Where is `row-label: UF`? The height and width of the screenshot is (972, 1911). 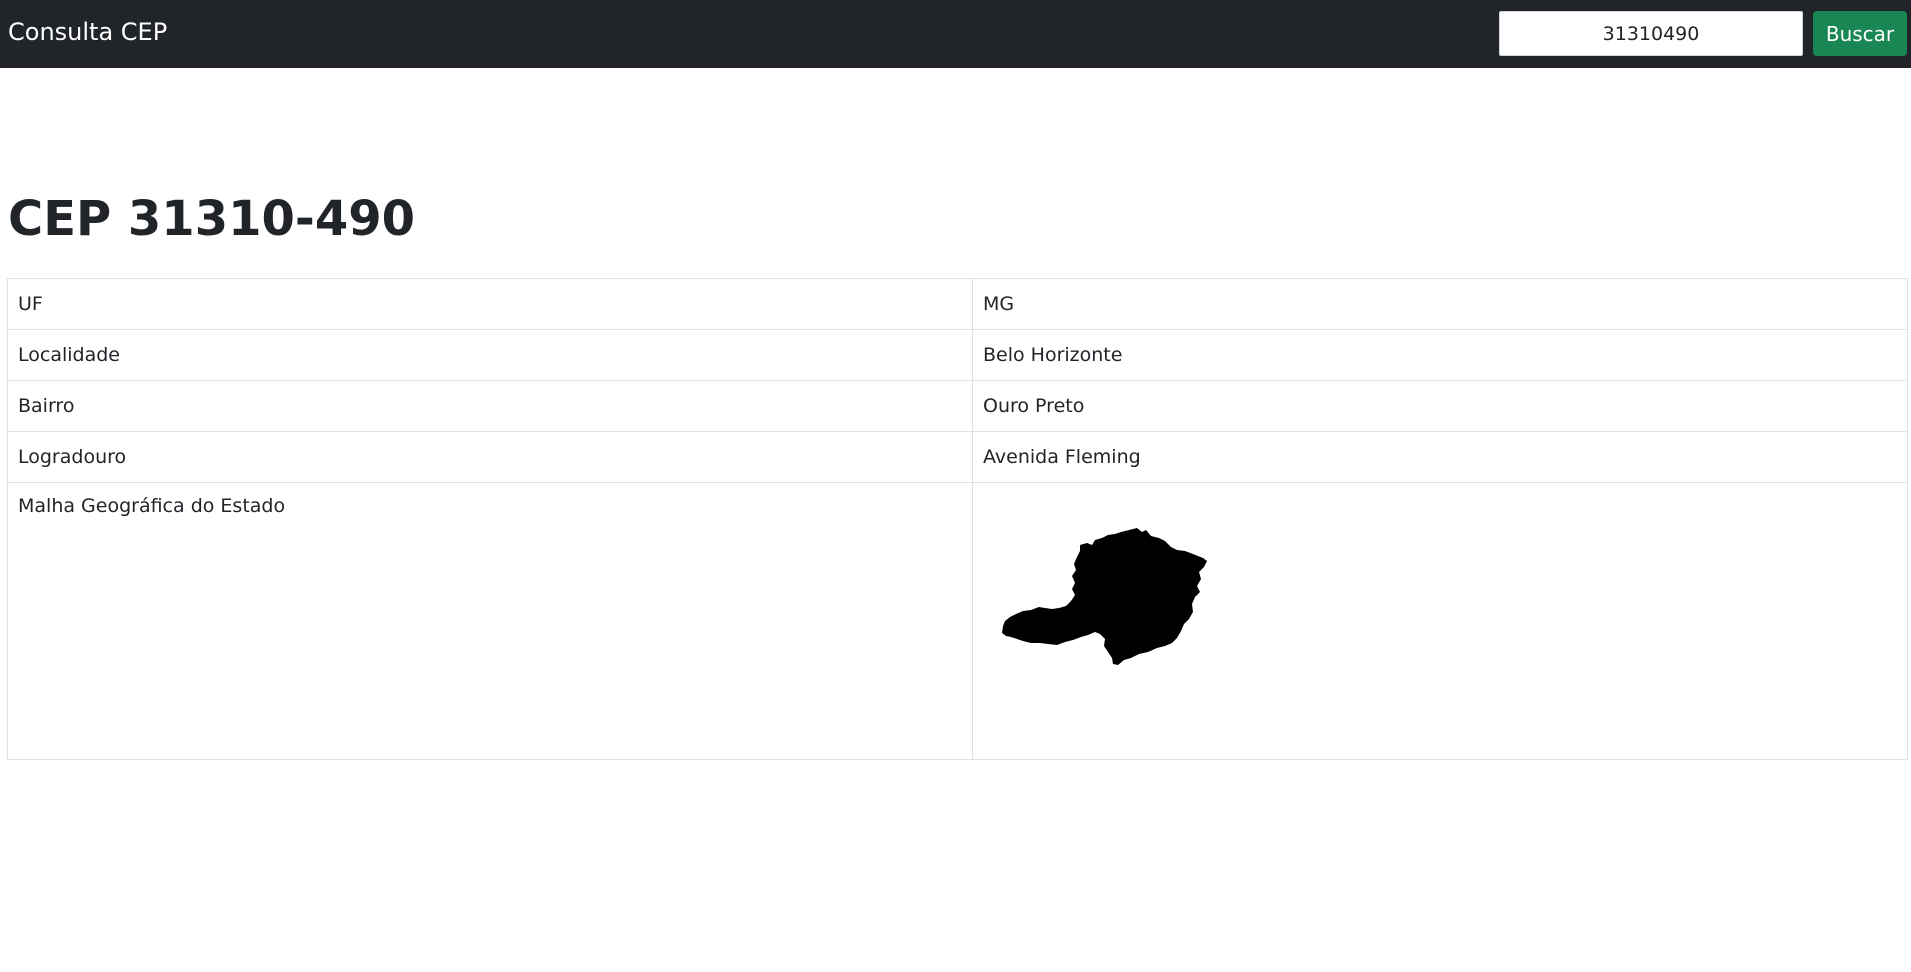
row-label: UF is located at coordinates (490, 304).